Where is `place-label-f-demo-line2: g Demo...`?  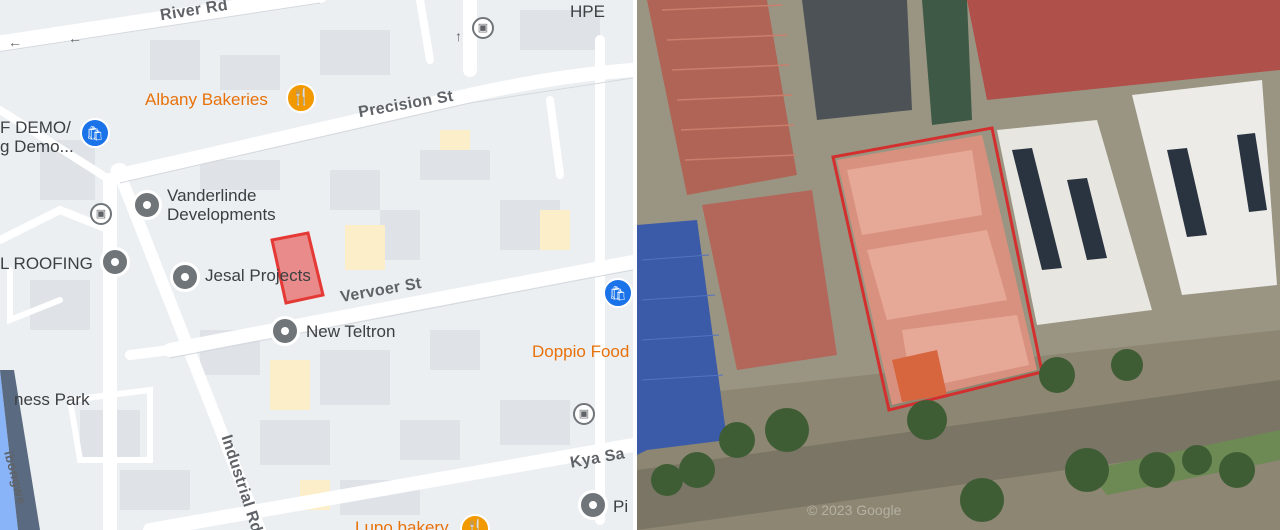 place-label-f-demo-line2: g Demo... is located at coordinates (37, 147).